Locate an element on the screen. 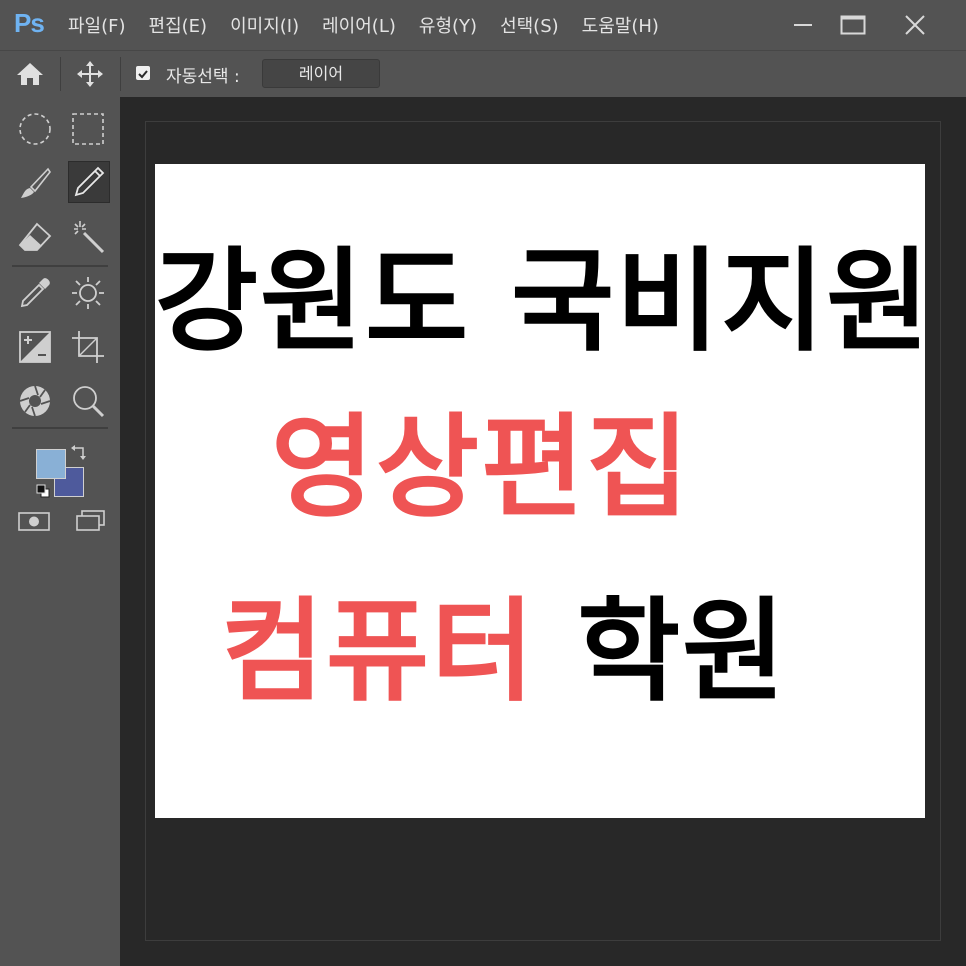 The height and width of the screenshot is (966, 966). headline-line-2: 영상편집 is located at coordinates (481, 468).